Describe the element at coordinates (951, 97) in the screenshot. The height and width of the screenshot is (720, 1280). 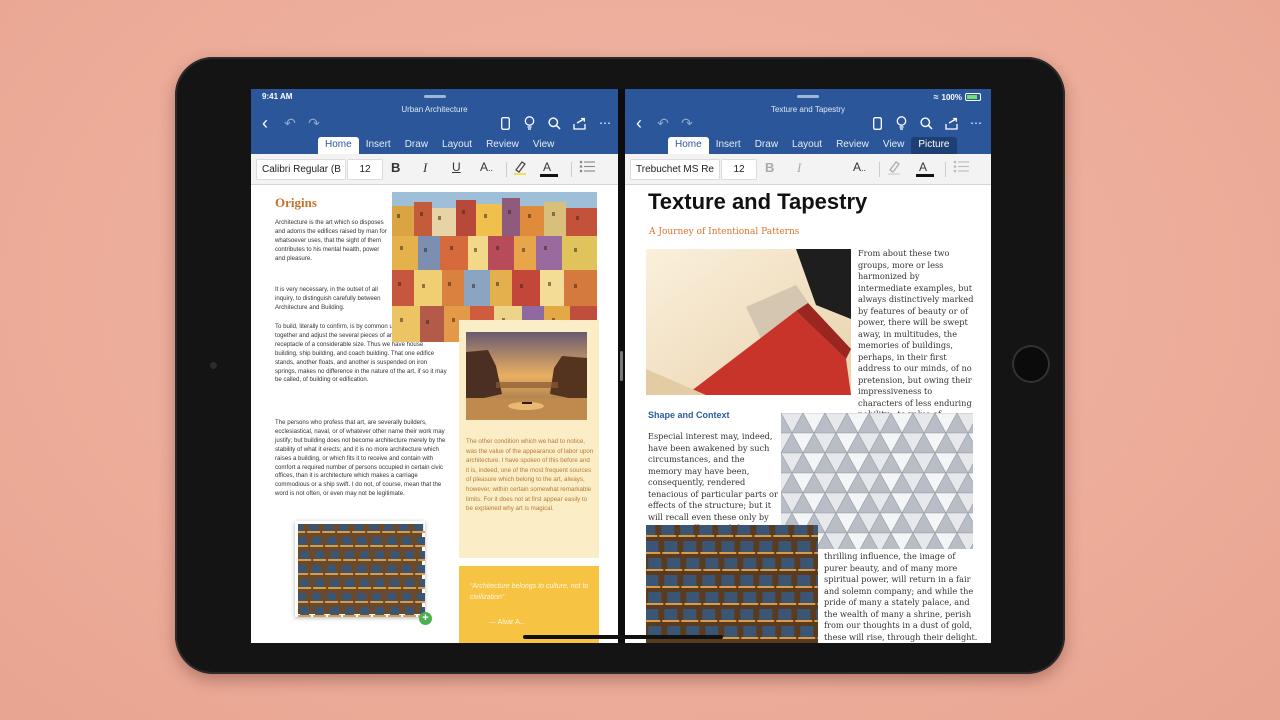
I see `battery-percent: 100%` at that location.